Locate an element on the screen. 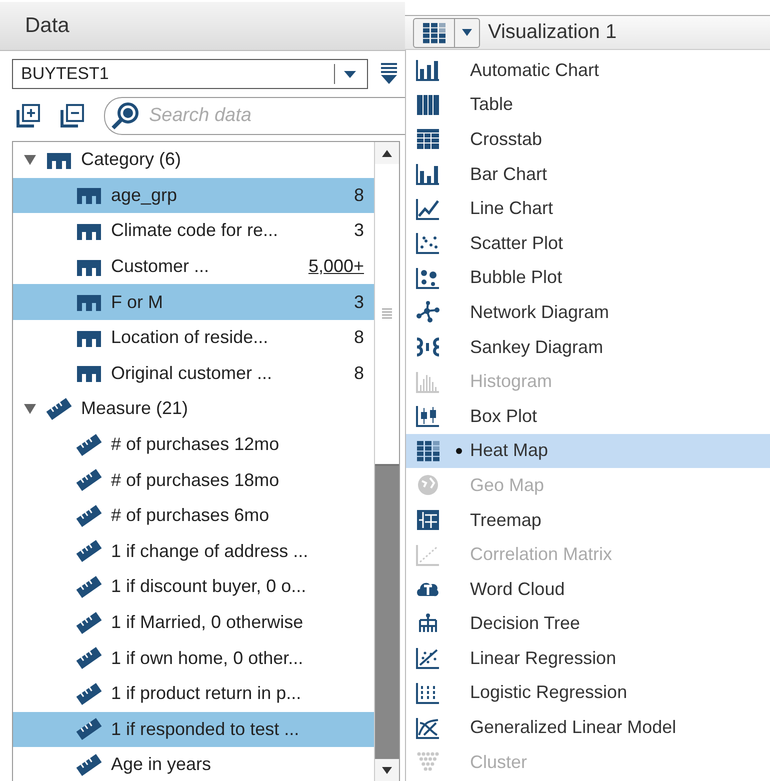 The image size is (770, 781). search-icon is located at coordinates (125, 116).